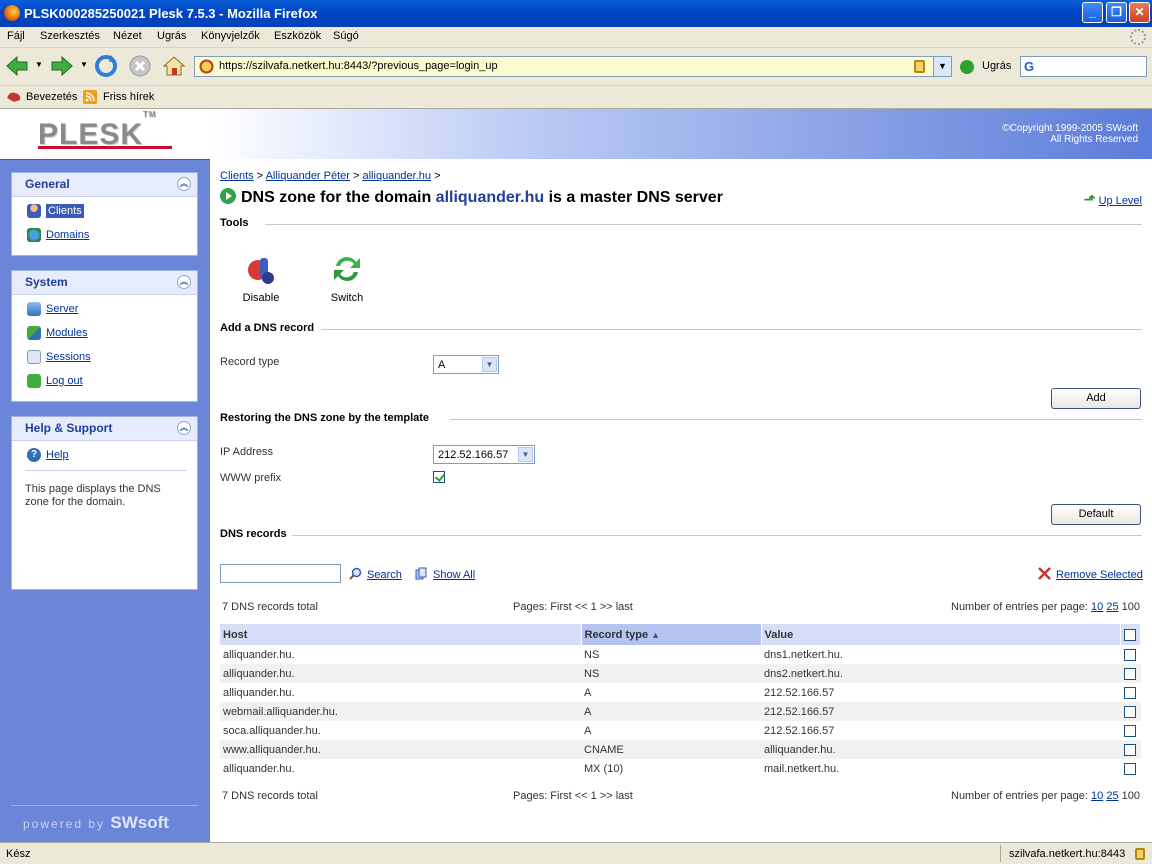 The width and height of the screenshot is (1152, 864). Describe the element at coordinates (1083, 66) in the screenshot. I see `search-engine-box: G` at that location.